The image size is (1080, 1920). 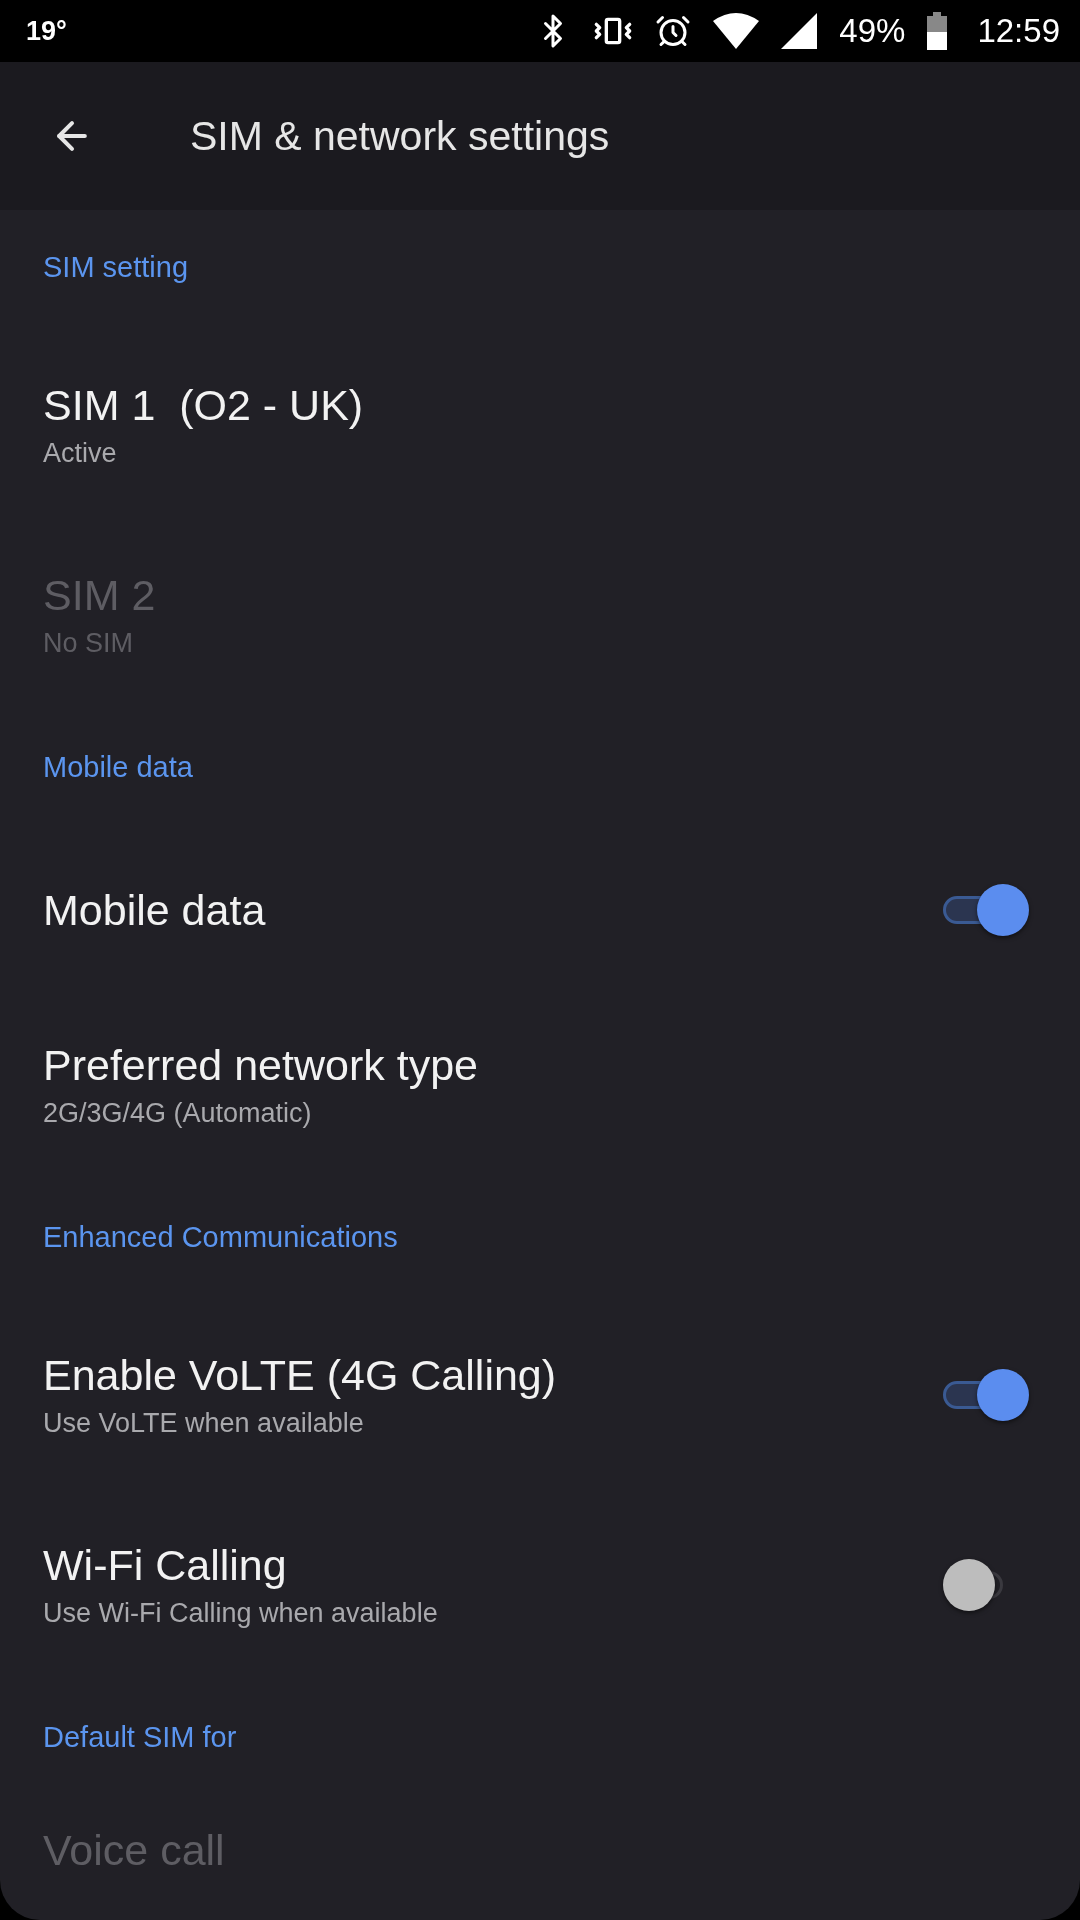 What do you see at coordinates (203, 405) in the screenshot?
I see `setting-title: SIM 1 (O2 - UK)` at bounding box center [203, 405].